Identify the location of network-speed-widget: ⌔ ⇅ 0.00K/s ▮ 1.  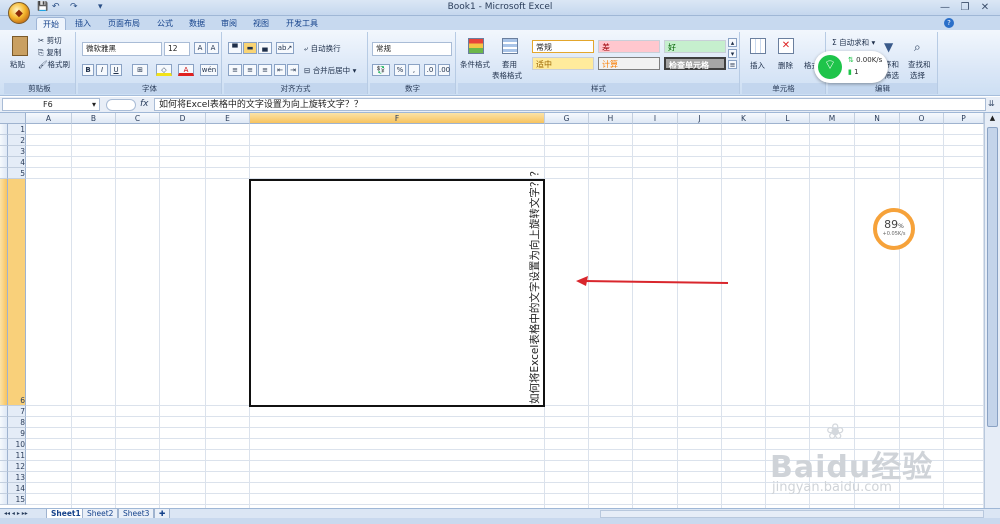
(851, 67).